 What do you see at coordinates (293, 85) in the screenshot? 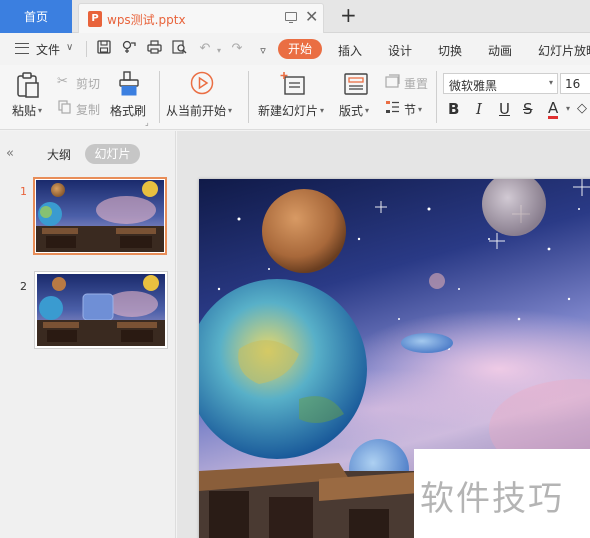
I see `new-slide-icon` at bounding box center [293, 85].